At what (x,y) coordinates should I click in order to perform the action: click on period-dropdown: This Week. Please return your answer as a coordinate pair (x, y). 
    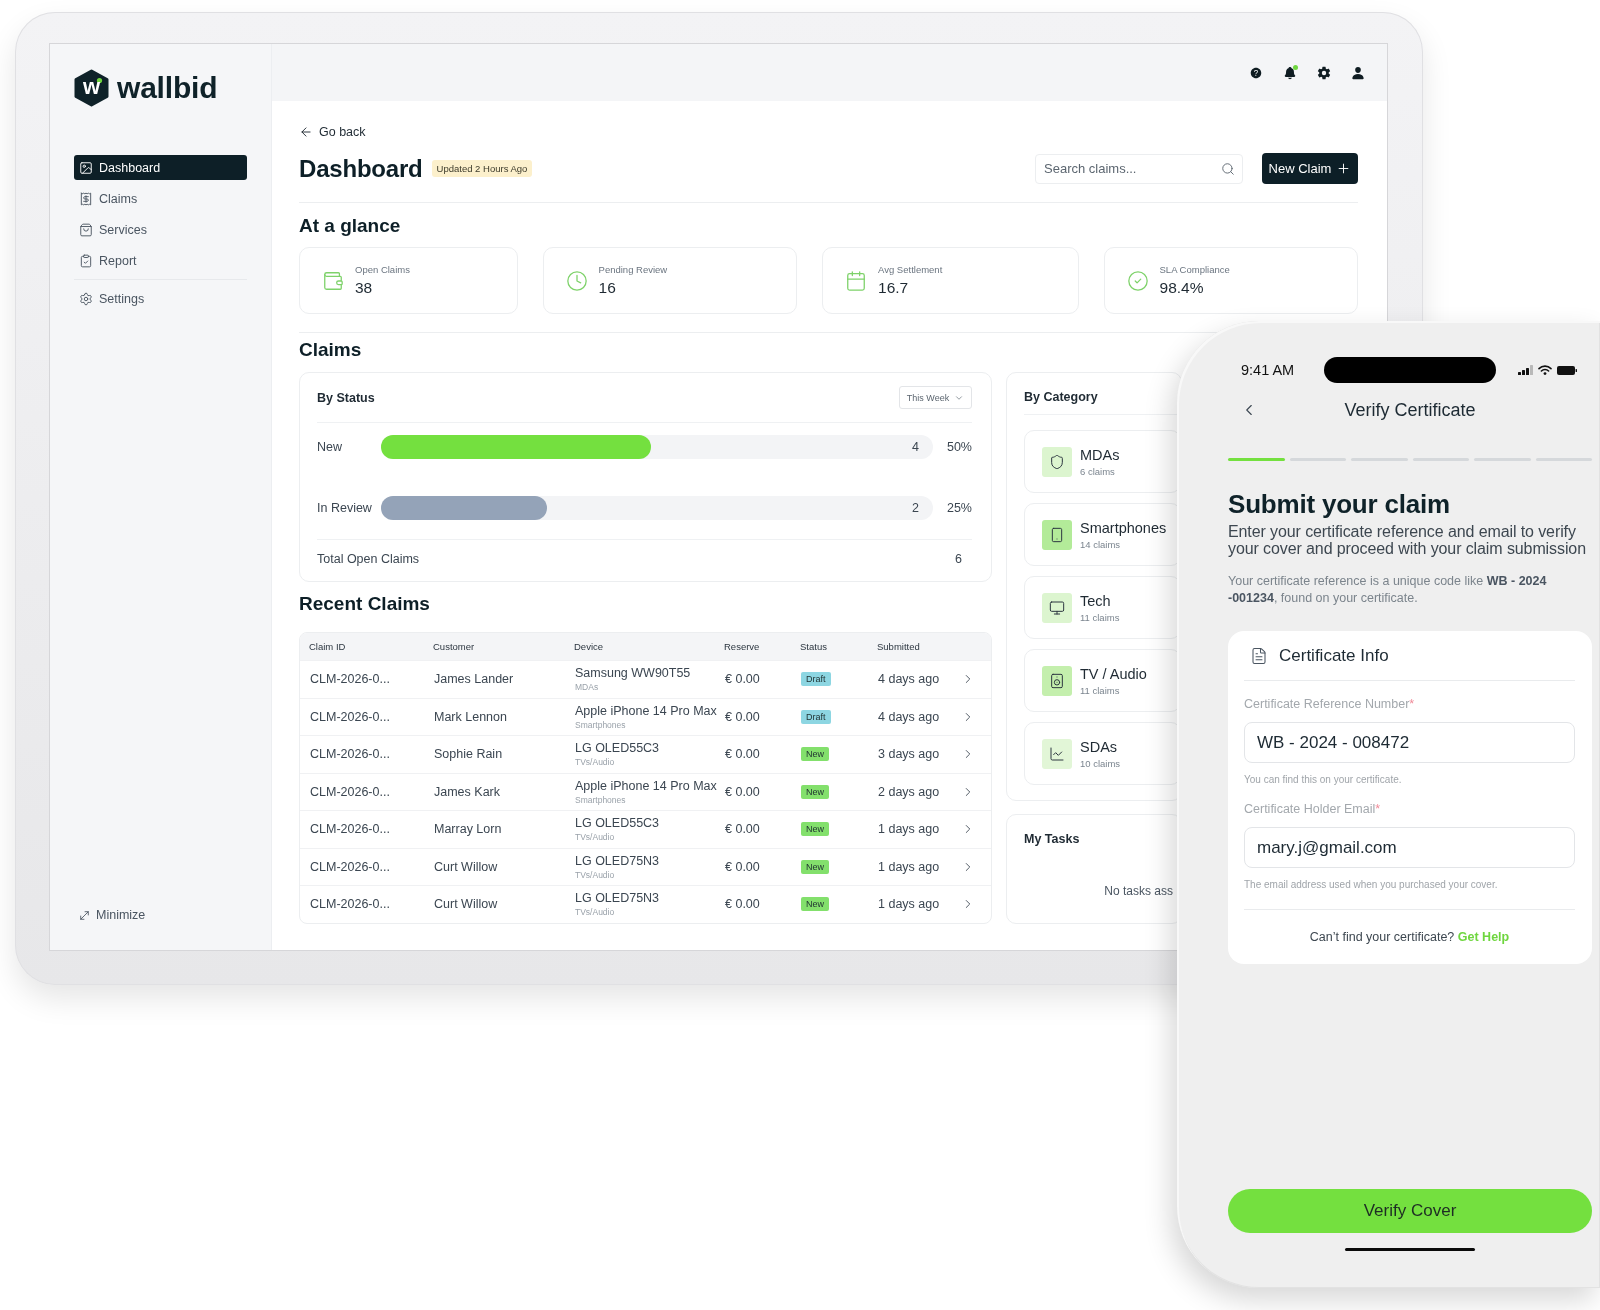
    Looking at the image, I should click on (935, 397).